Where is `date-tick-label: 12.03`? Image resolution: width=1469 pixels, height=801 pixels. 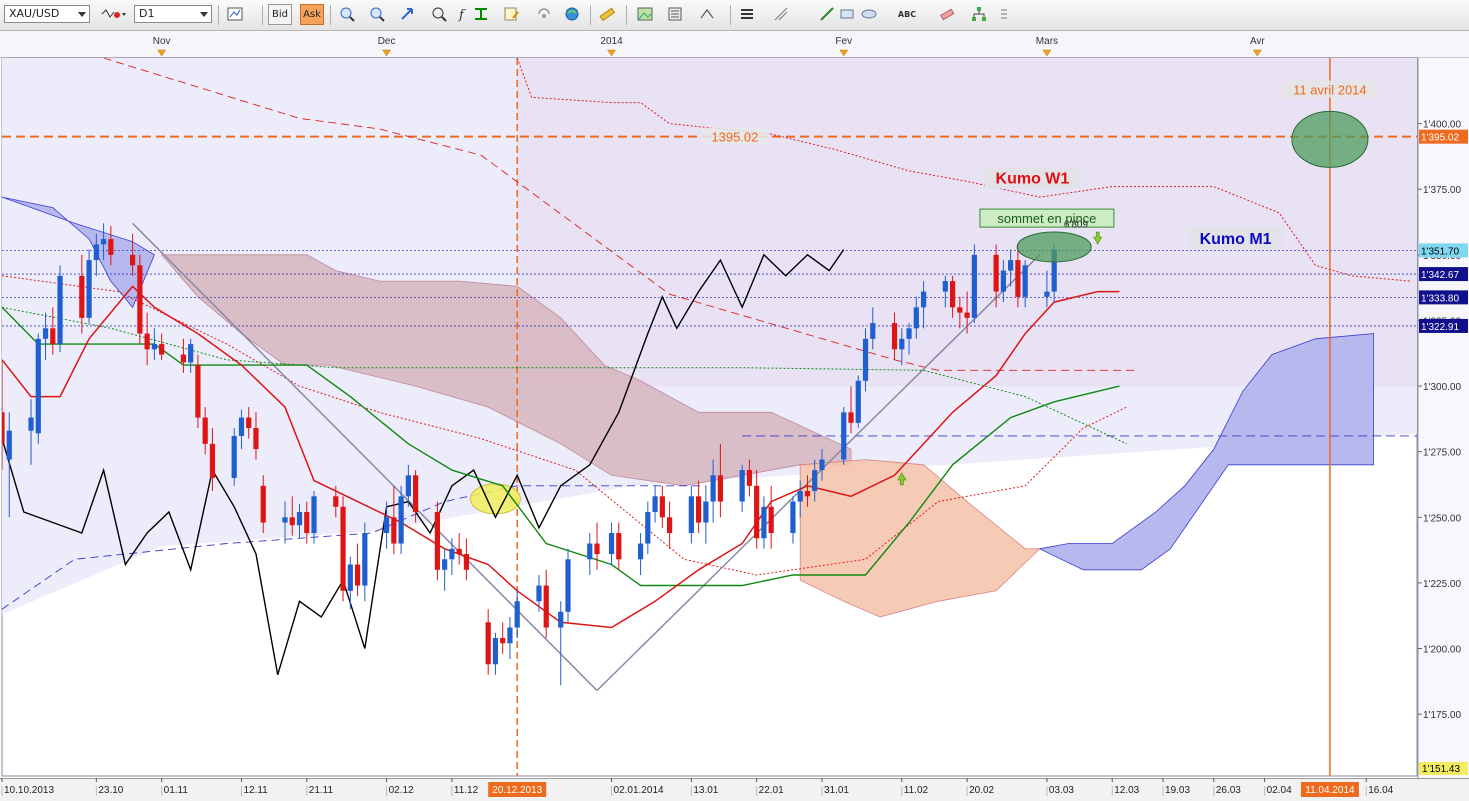
date-tick-label: 12.03 is located at coordinates (1126, 790).